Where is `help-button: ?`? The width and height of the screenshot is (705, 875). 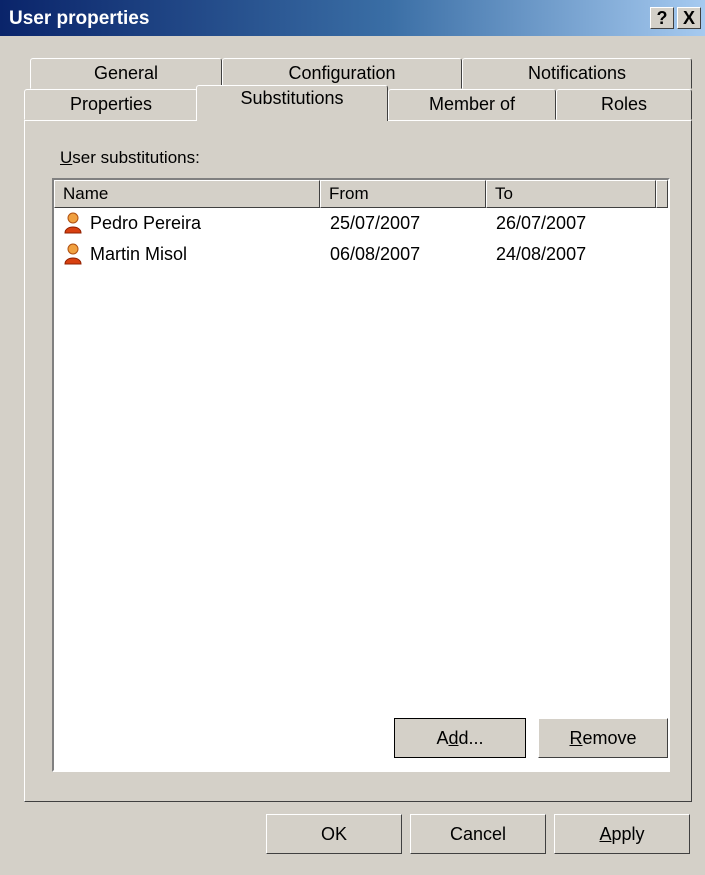
help-button: ? is located at coordinates (662, 18).